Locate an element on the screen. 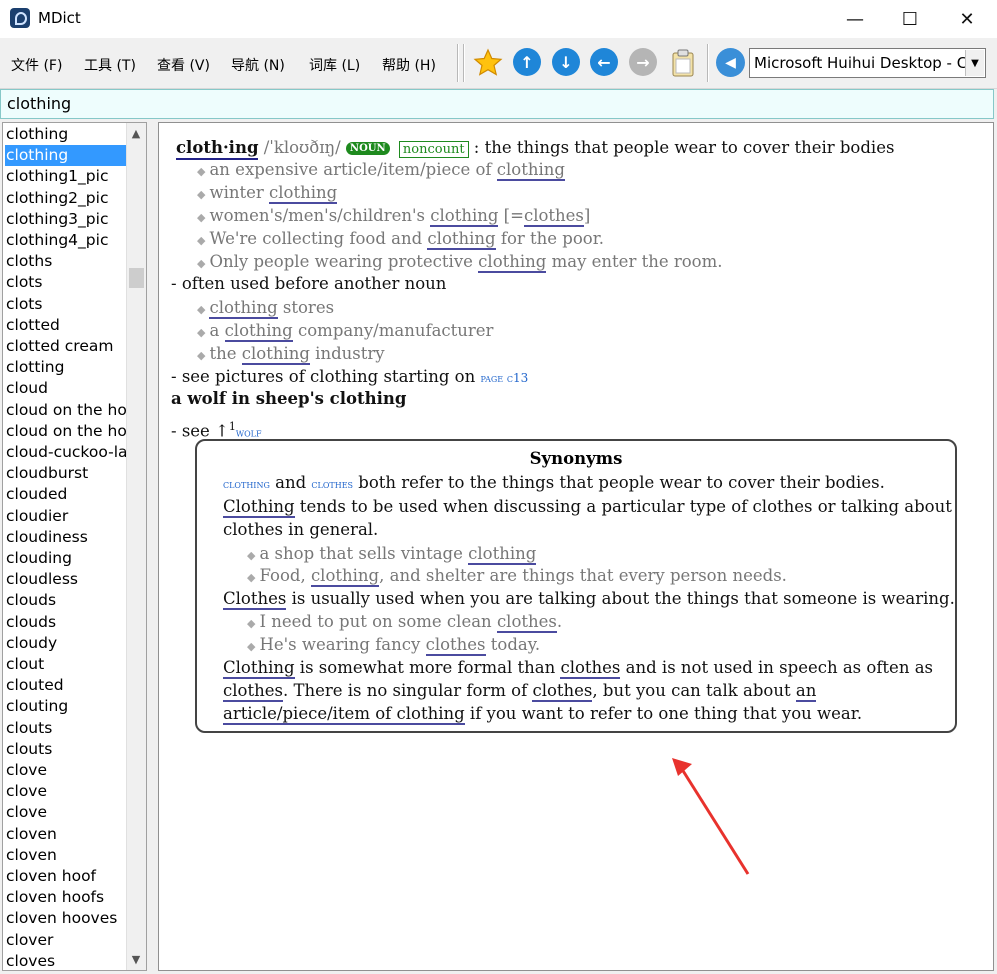  arrow-right-icon: → is located at coordinates (643, 62).